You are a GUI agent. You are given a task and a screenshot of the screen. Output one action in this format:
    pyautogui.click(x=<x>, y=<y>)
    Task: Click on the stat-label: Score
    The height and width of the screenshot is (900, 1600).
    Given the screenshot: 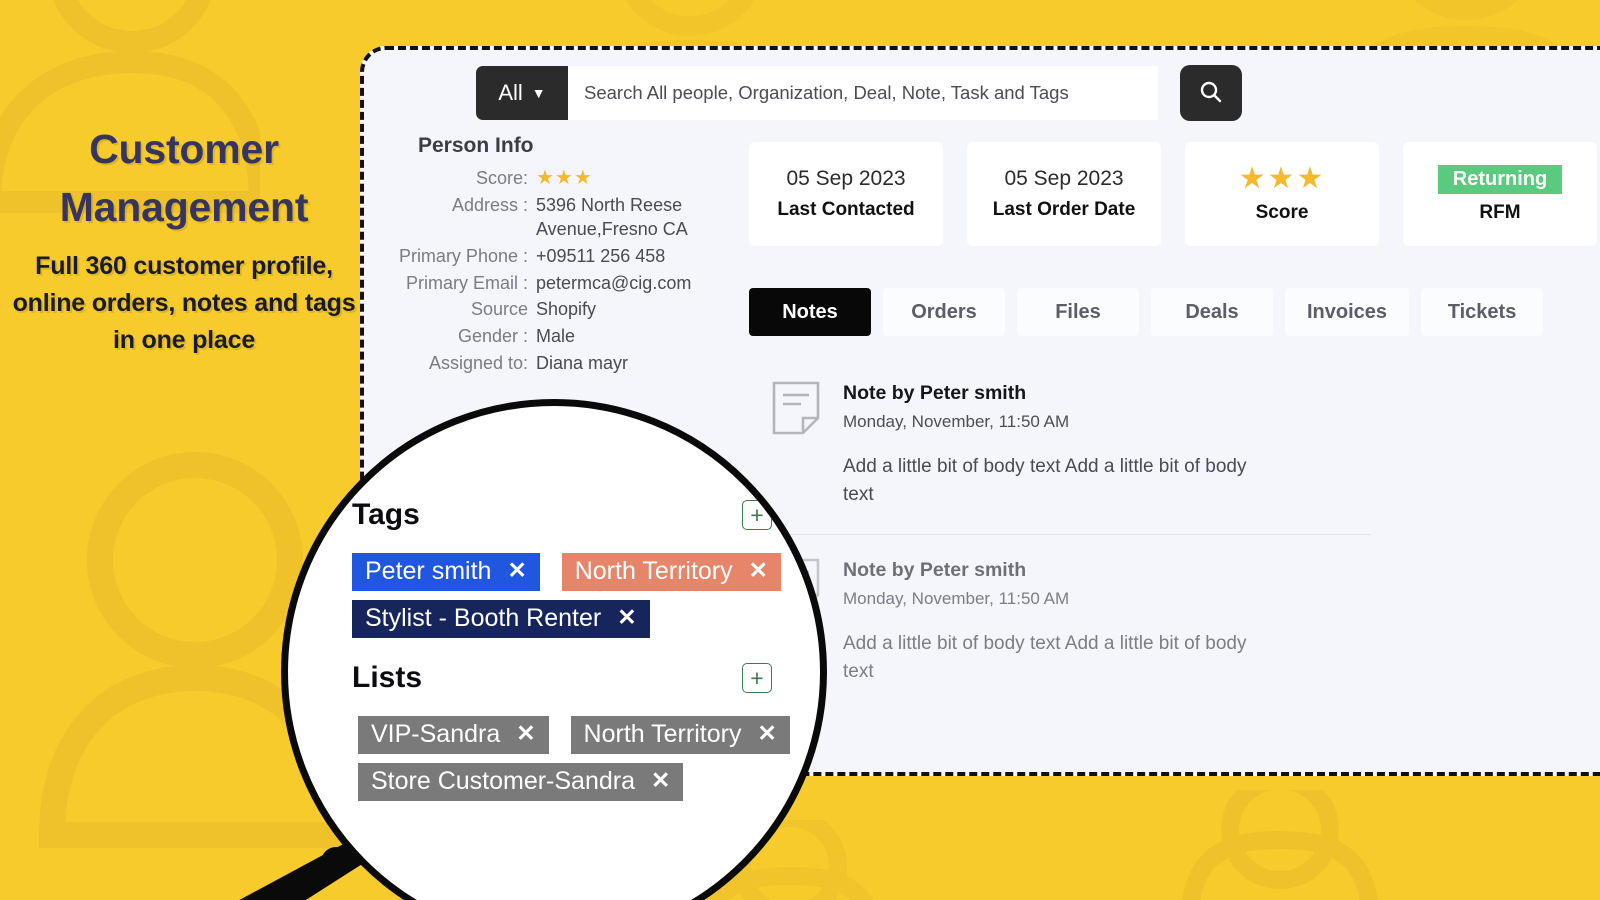 What is the action you would take?
    pyautogui.click(x=1282, y=212)
    